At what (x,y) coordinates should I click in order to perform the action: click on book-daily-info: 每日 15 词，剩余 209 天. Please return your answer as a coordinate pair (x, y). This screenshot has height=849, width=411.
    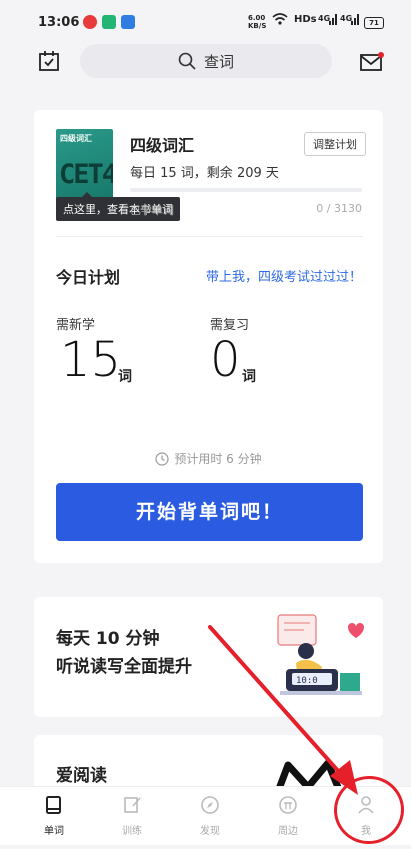
    Looking at the image, I should click on (204, 173).